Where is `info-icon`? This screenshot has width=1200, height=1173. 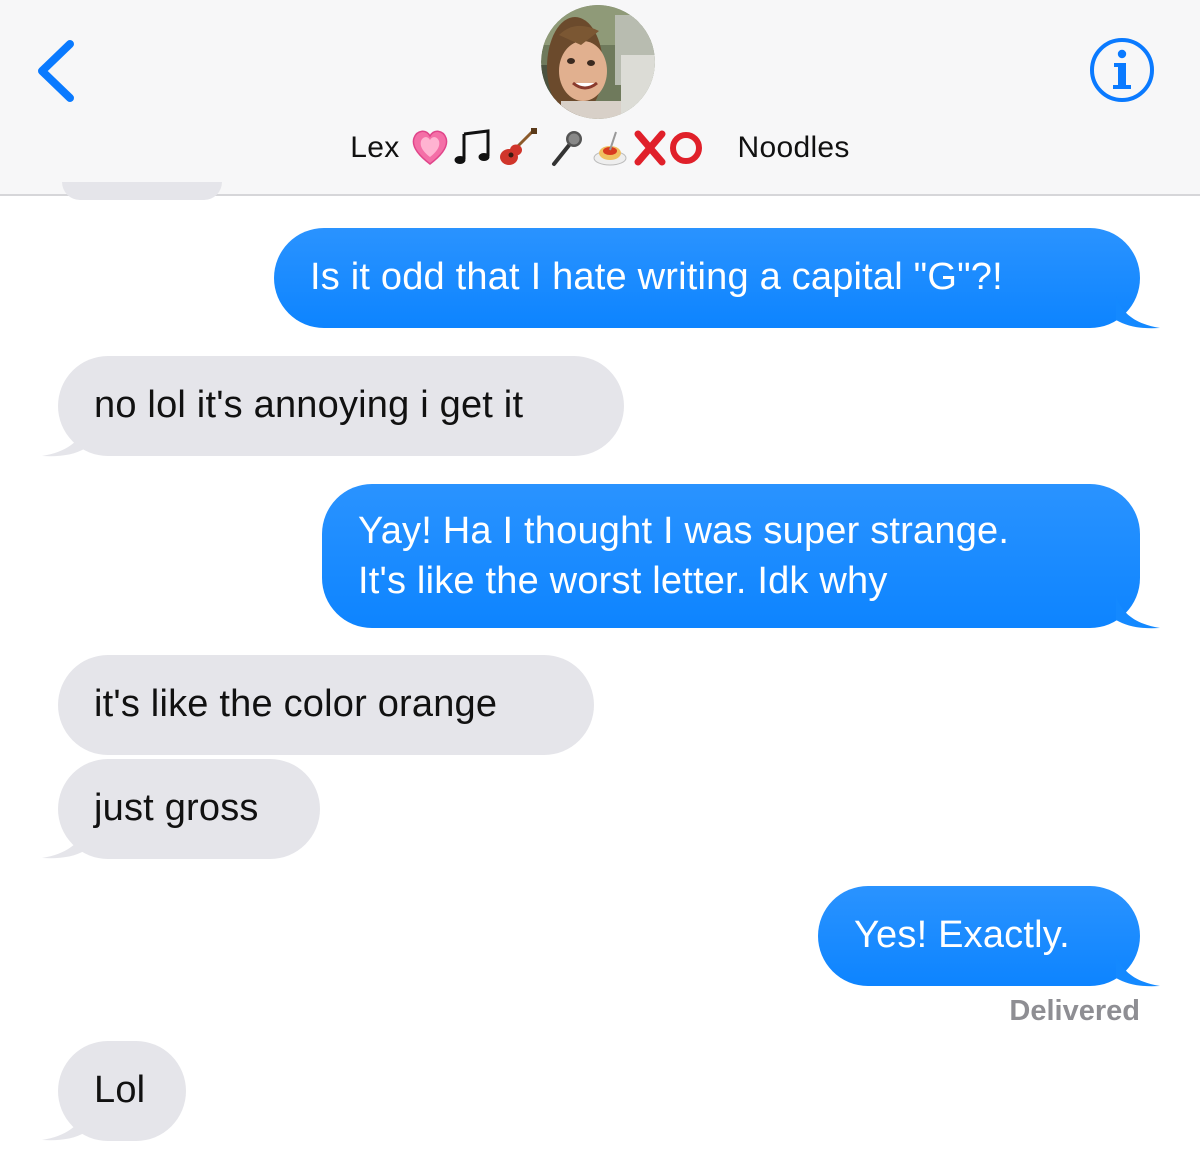
info-icon is located at coordinates (1122, 70).